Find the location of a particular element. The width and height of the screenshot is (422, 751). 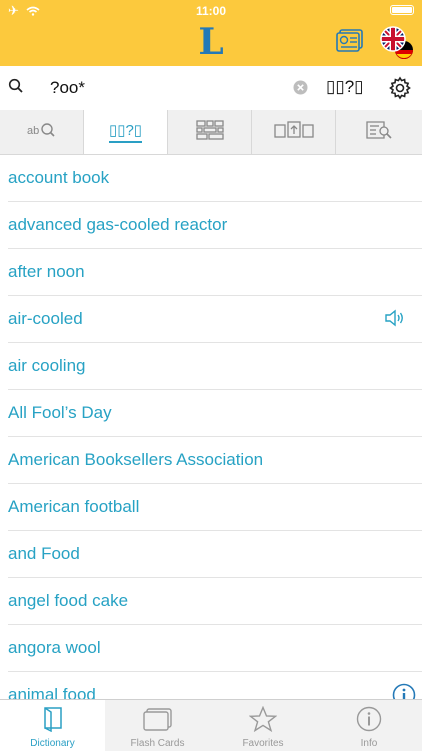

tab-info-label: Info is located at coordinates (369, 743).